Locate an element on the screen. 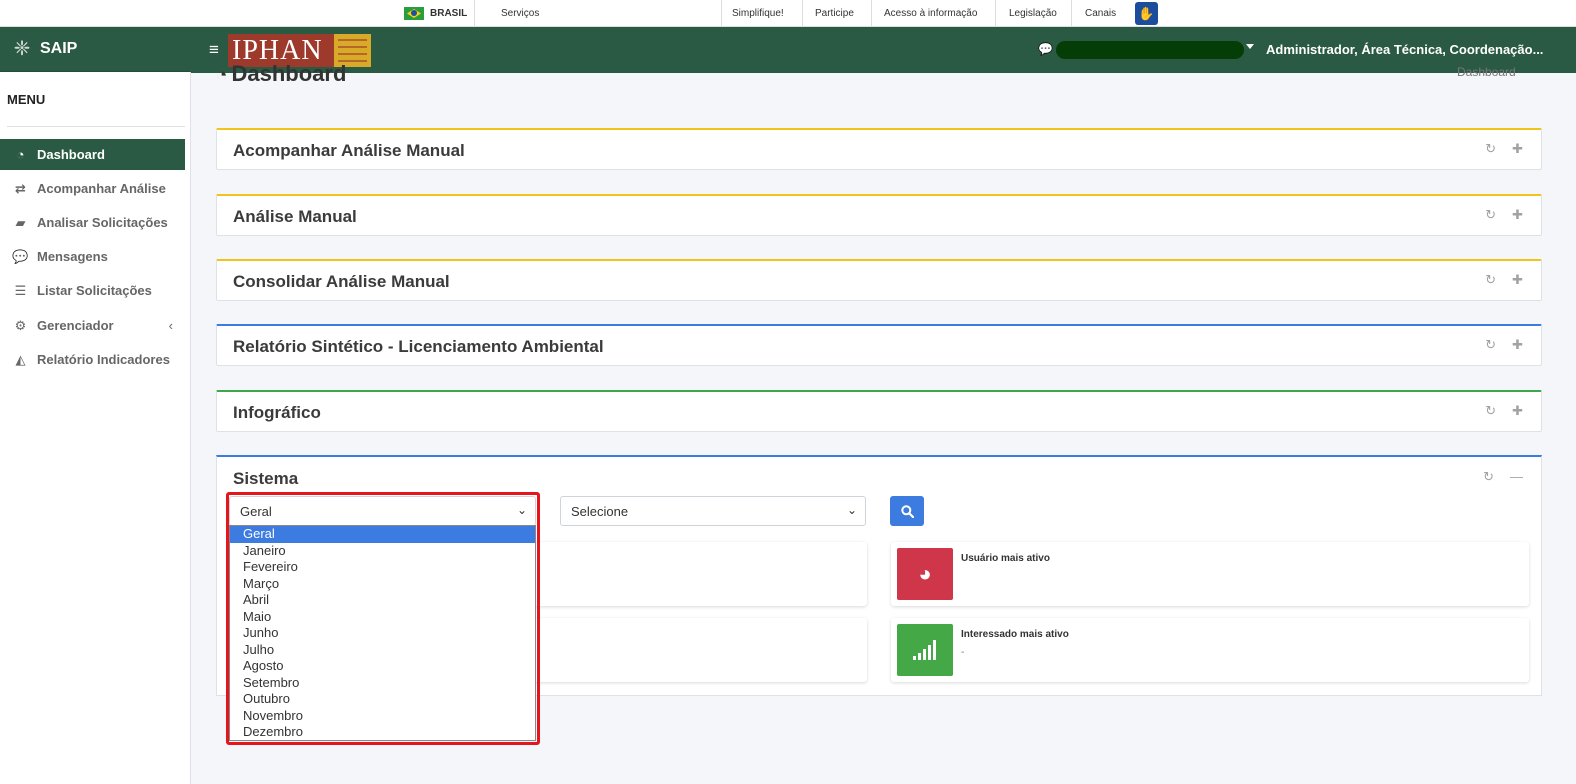 The height and width of the screenshot is (784, 1576). search-button is located at coordinates (907, 511).